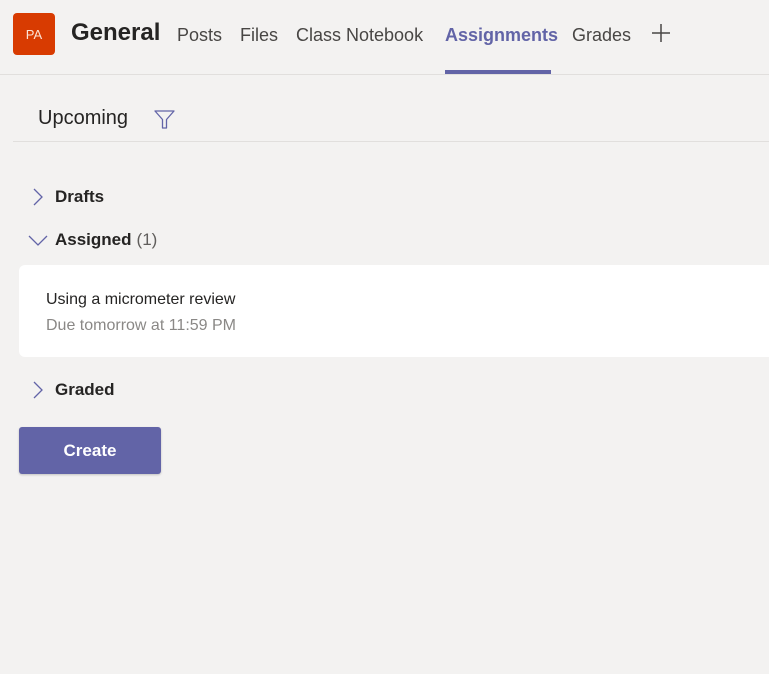 This screenshot has width=769, height=674. I want to click on section-graded-label: Graded, so click(85, 389).